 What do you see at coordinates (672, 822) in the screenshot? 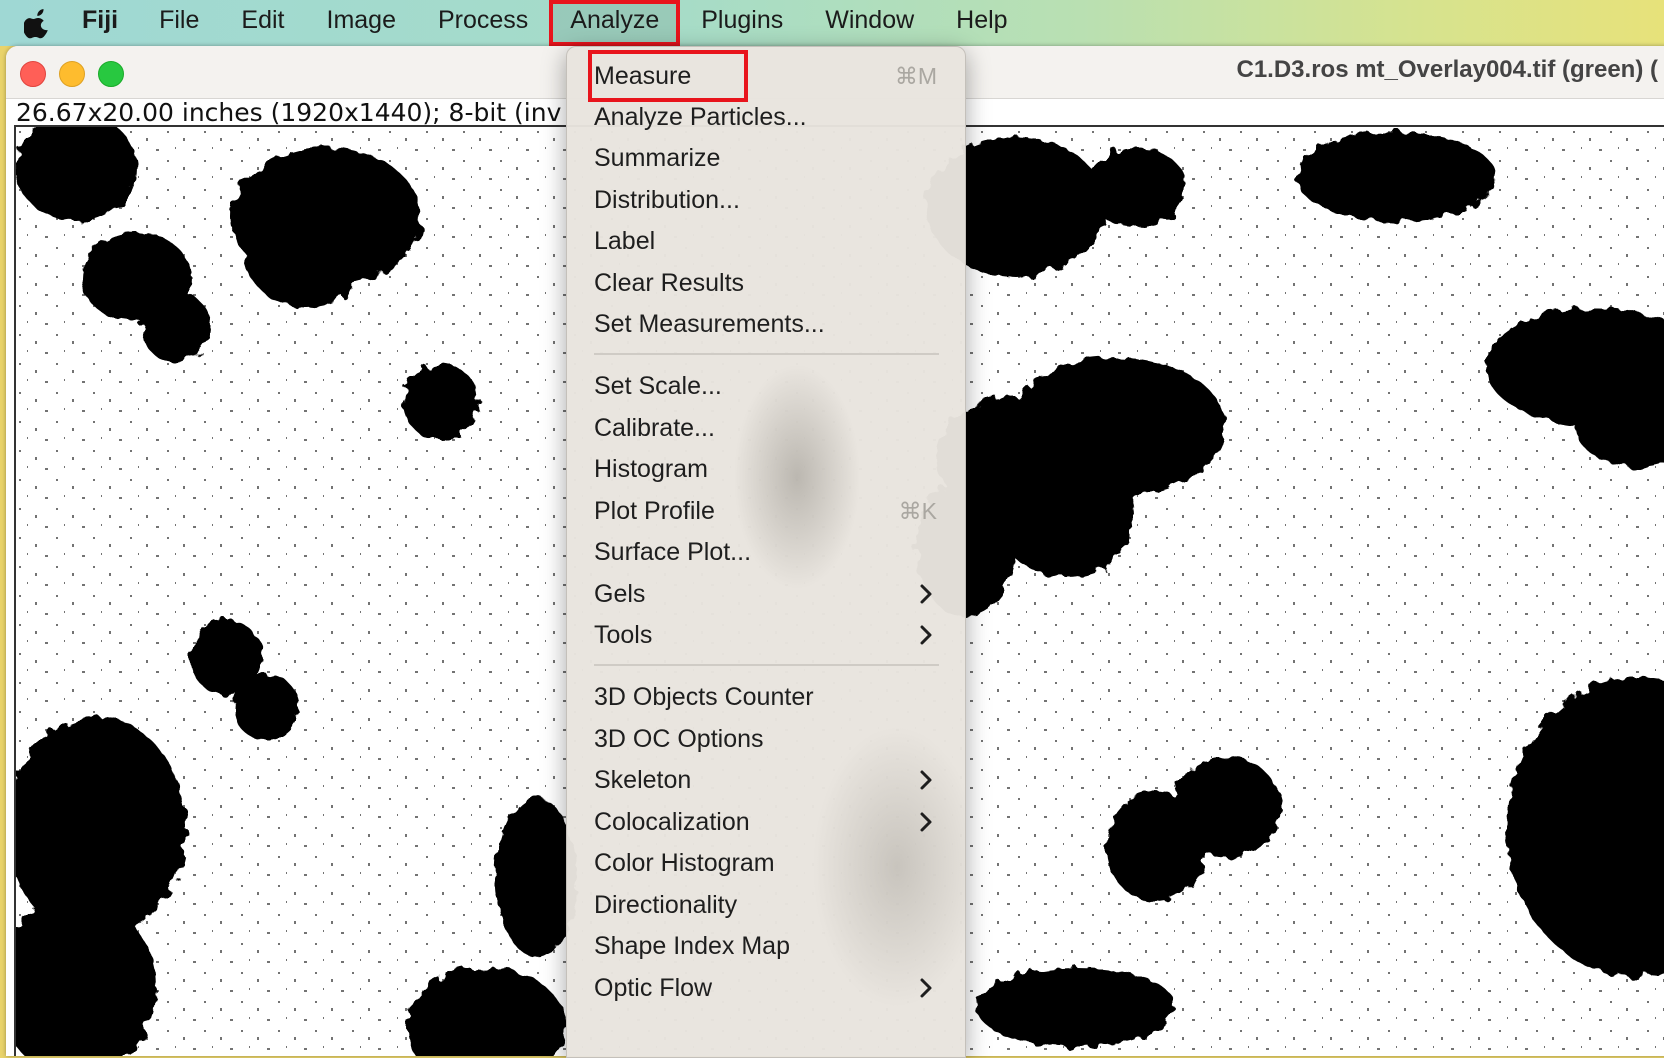
I see `menu-item-label: Colocalization` at bounding box center [672, 822].